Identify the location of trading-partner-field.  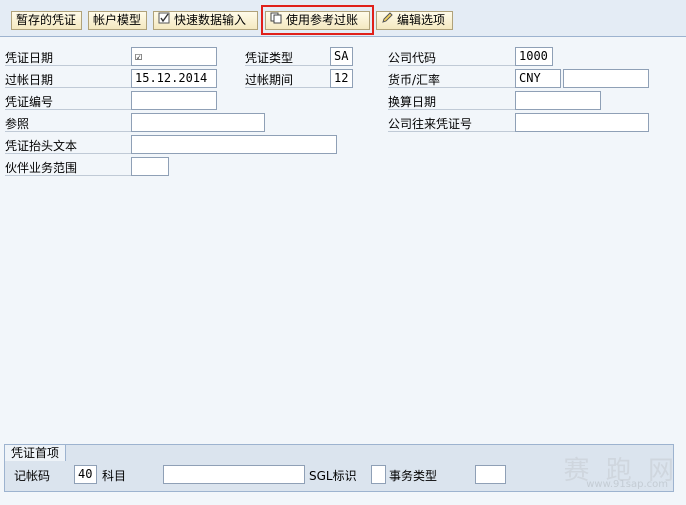
(150, 166).